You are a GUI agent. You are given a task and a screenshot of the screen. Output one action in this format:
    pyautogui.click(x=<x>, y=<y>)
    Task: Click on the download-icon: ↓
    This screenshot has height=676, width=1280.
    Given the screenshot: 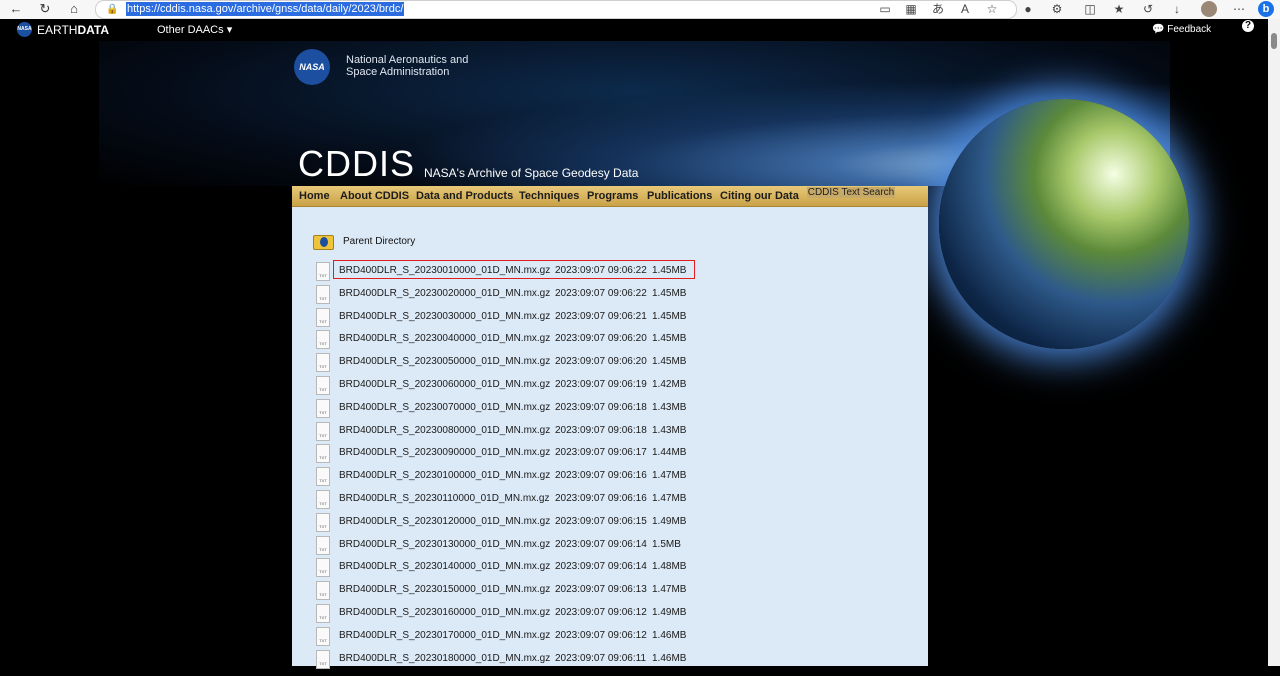 What is the action you would take?
    pyautogui.click(x=1177, y=9)
    